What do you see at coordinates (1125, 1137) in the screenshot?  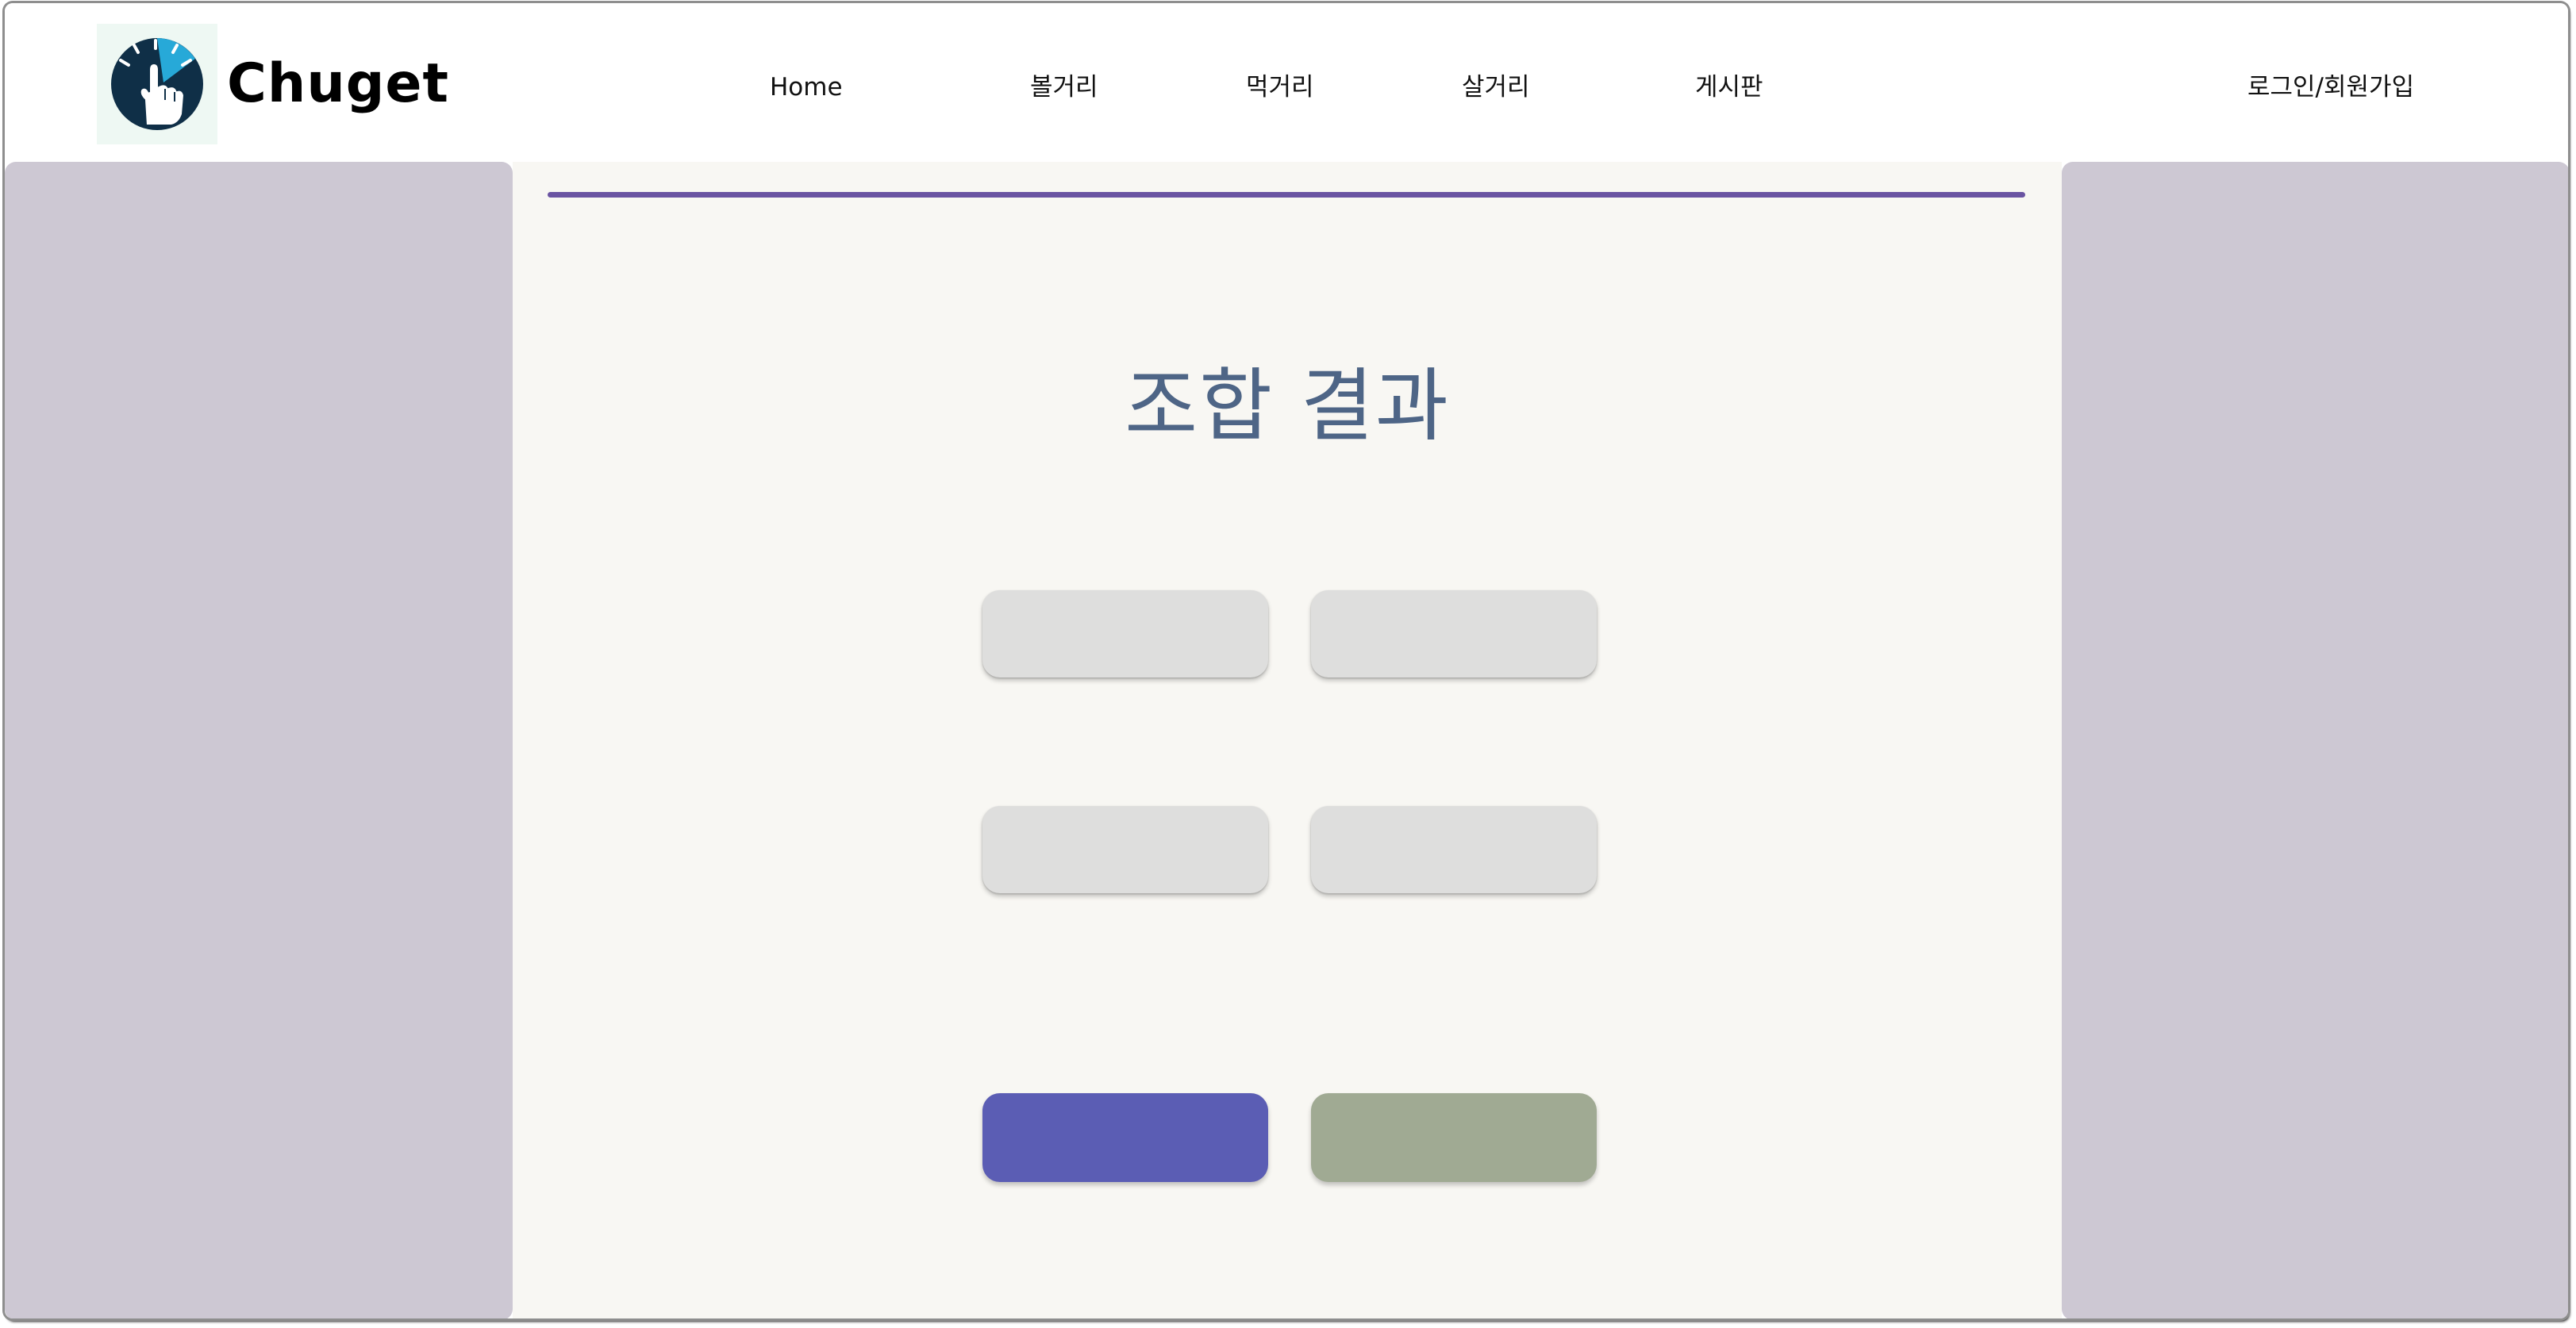 I see `primary-action-button` at bounding box center [1125, 1137].